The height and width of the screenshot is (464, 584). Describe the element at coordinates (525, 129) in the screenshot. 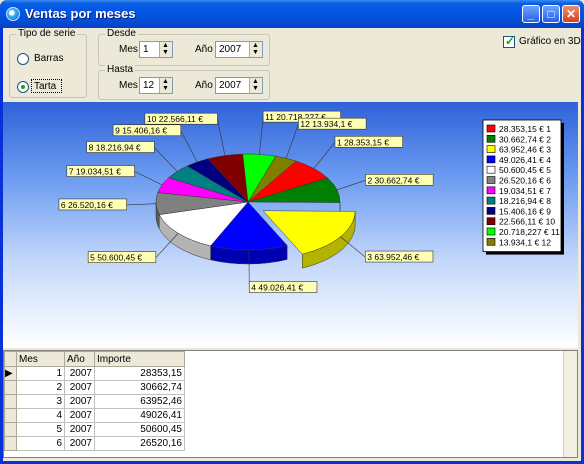

I see `legend-entry-1: 28.353,15 € 1` at that location.